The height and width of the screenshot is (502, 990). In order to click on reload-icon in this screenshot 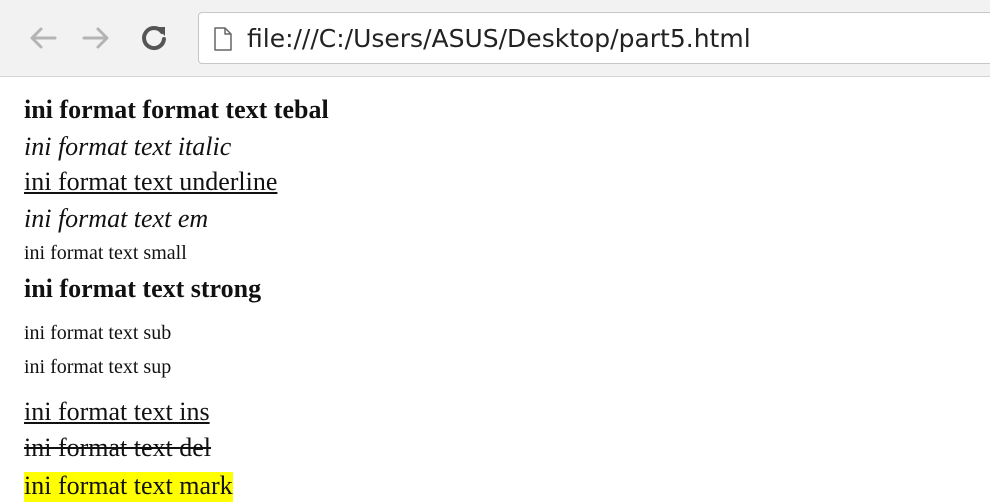, I will do `click(154, 38)`.